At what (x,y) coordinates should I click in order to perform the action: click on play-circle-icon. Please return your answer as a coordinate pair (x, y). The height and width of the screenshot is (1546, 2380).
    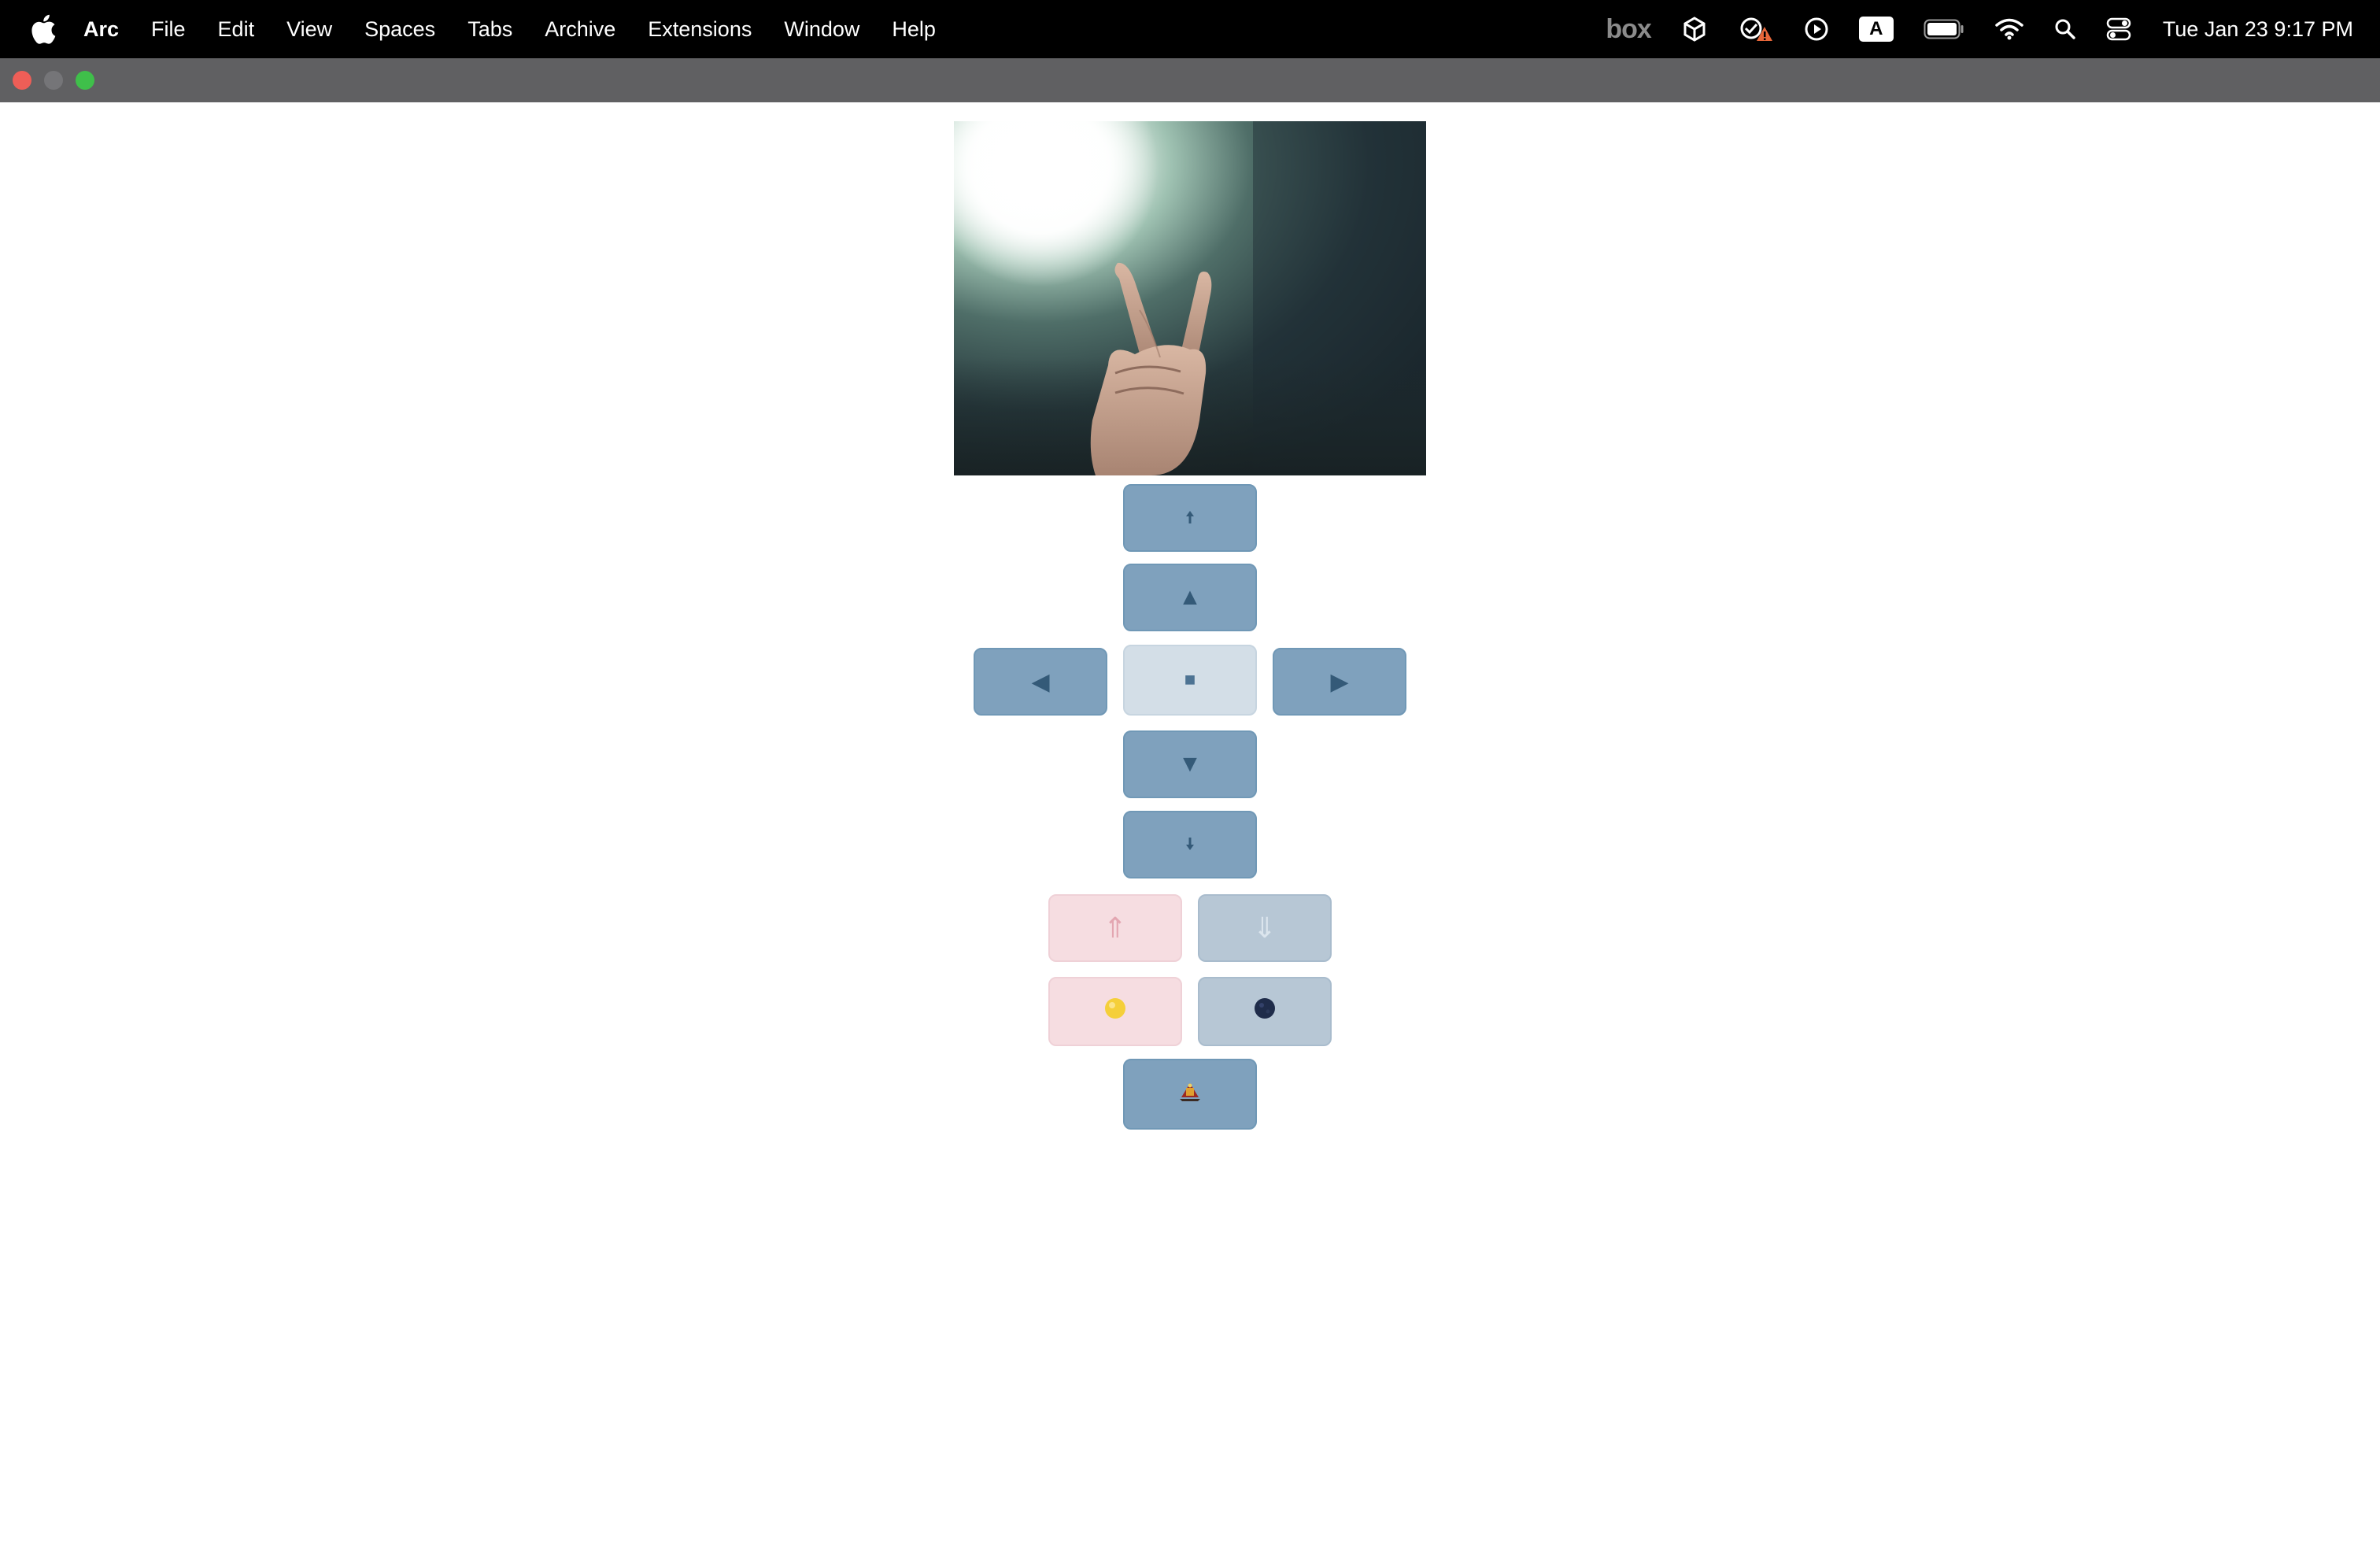
    Looking at the image, I should click on (1816, 29).